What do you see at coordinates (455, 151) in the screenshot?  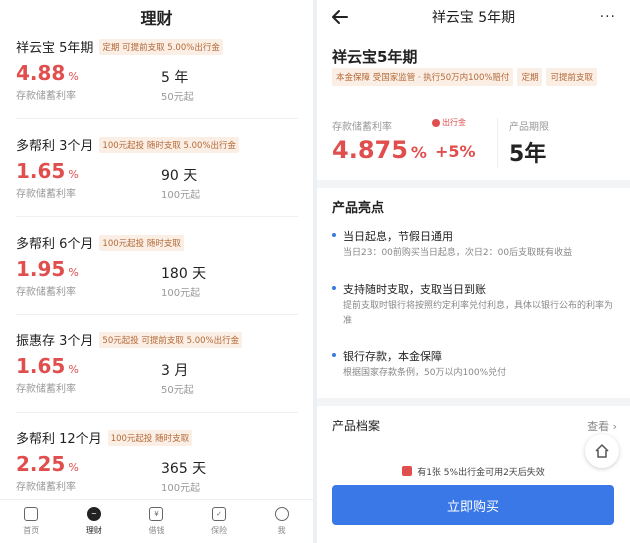 I see `bonus-rate: +5%` at bounding box center [455, 151].